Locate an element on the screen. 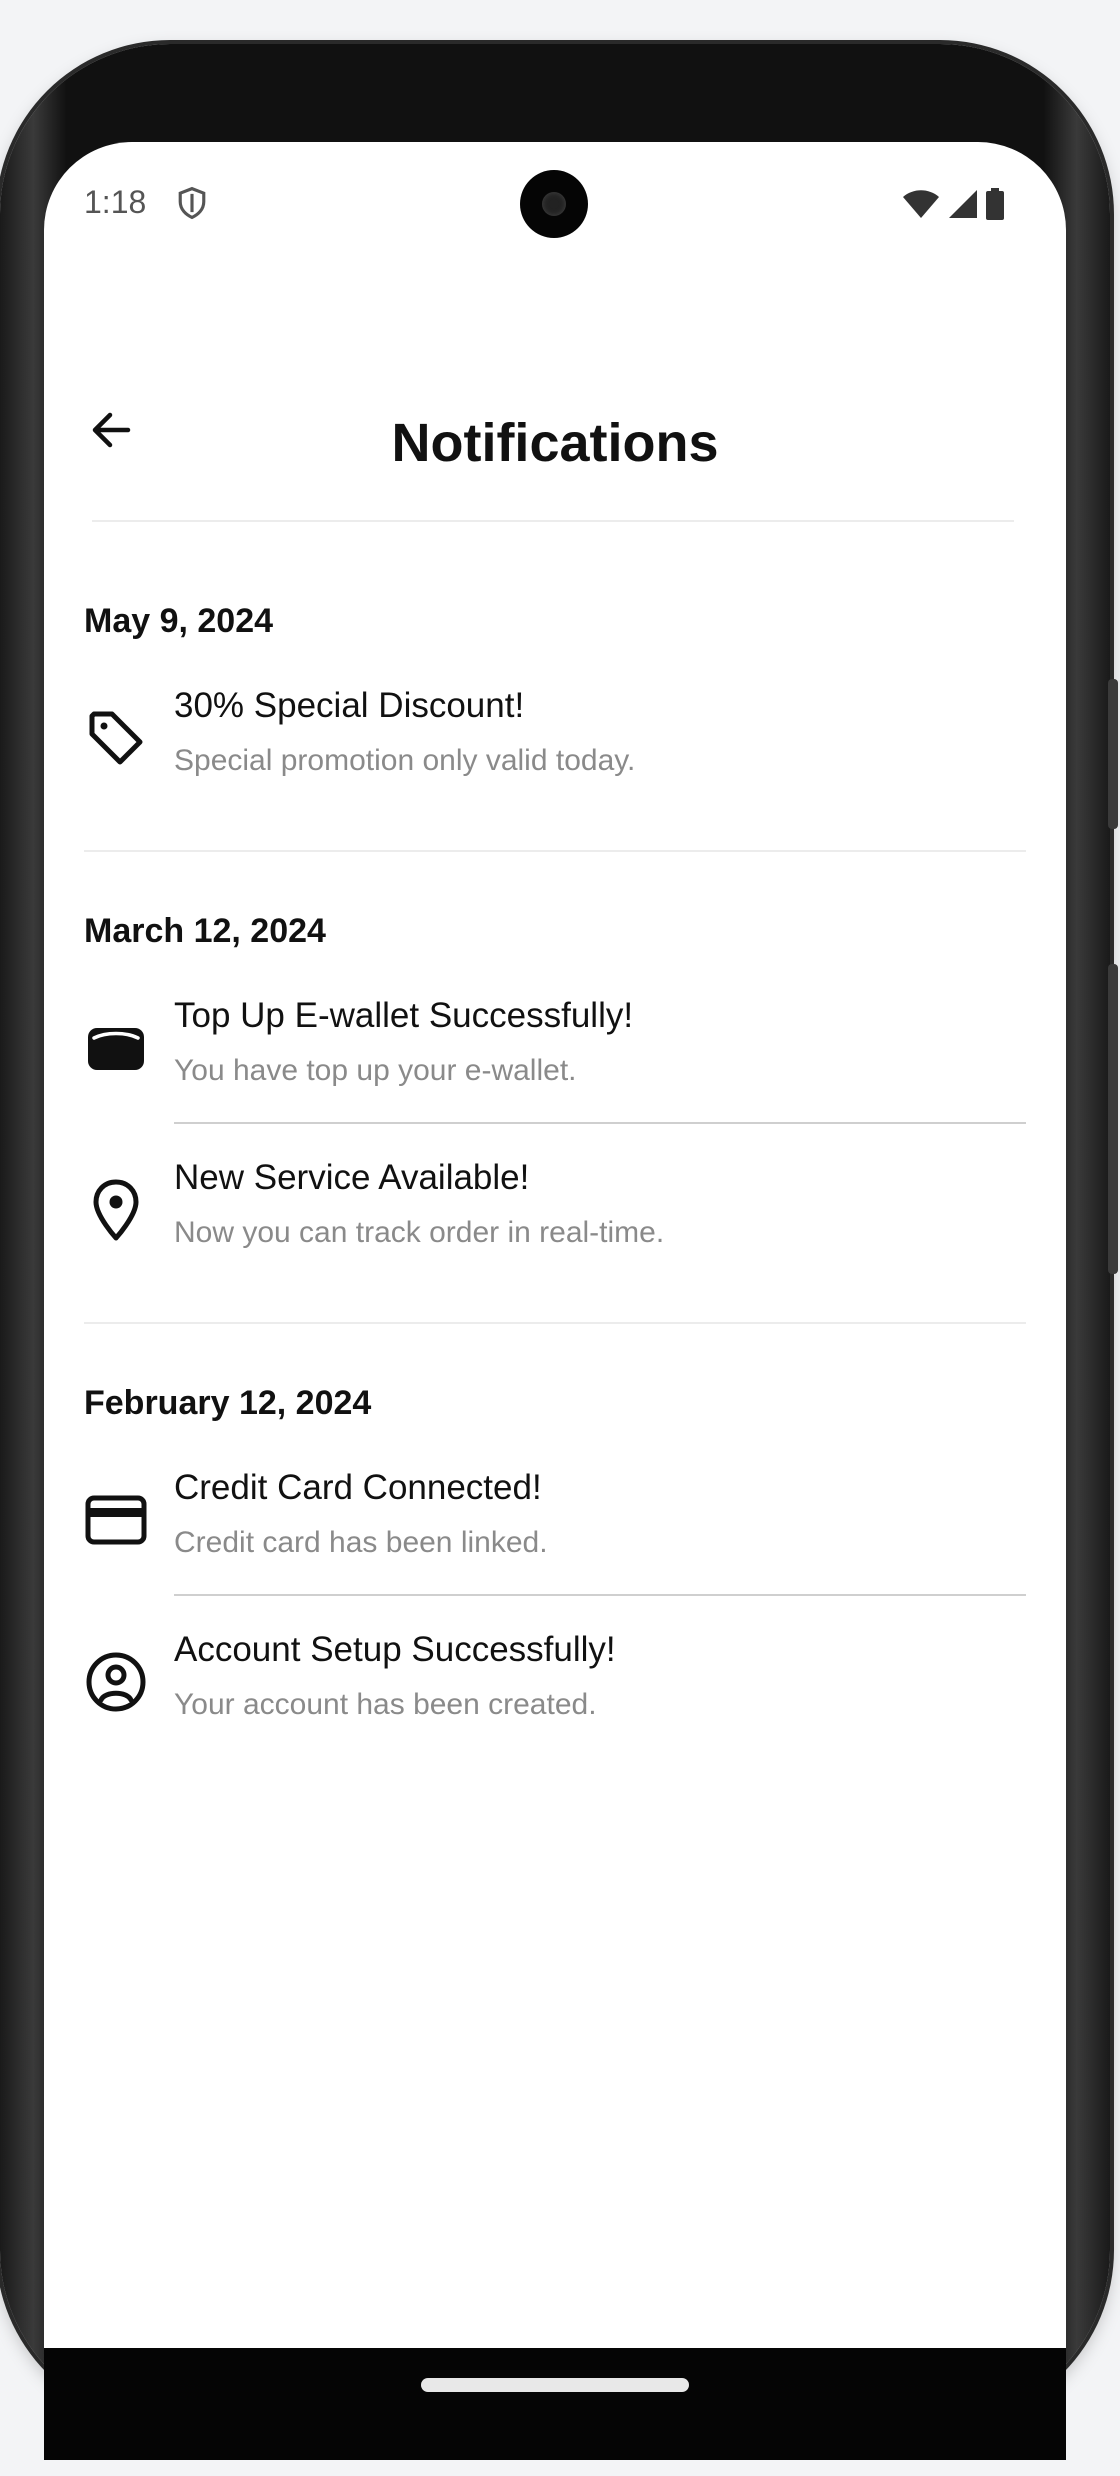  header: Notifications is located at coordinates (555, 417).